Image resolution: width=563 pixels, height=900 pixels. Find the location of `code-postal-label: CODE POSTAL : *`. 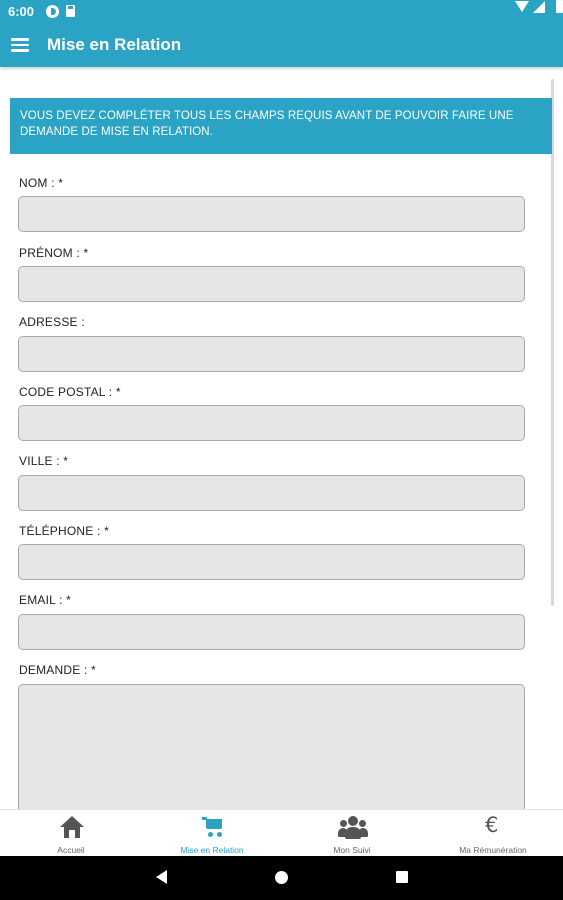

code-postal-label: CODE POSTAL : * is located at coordinates (70, 392).